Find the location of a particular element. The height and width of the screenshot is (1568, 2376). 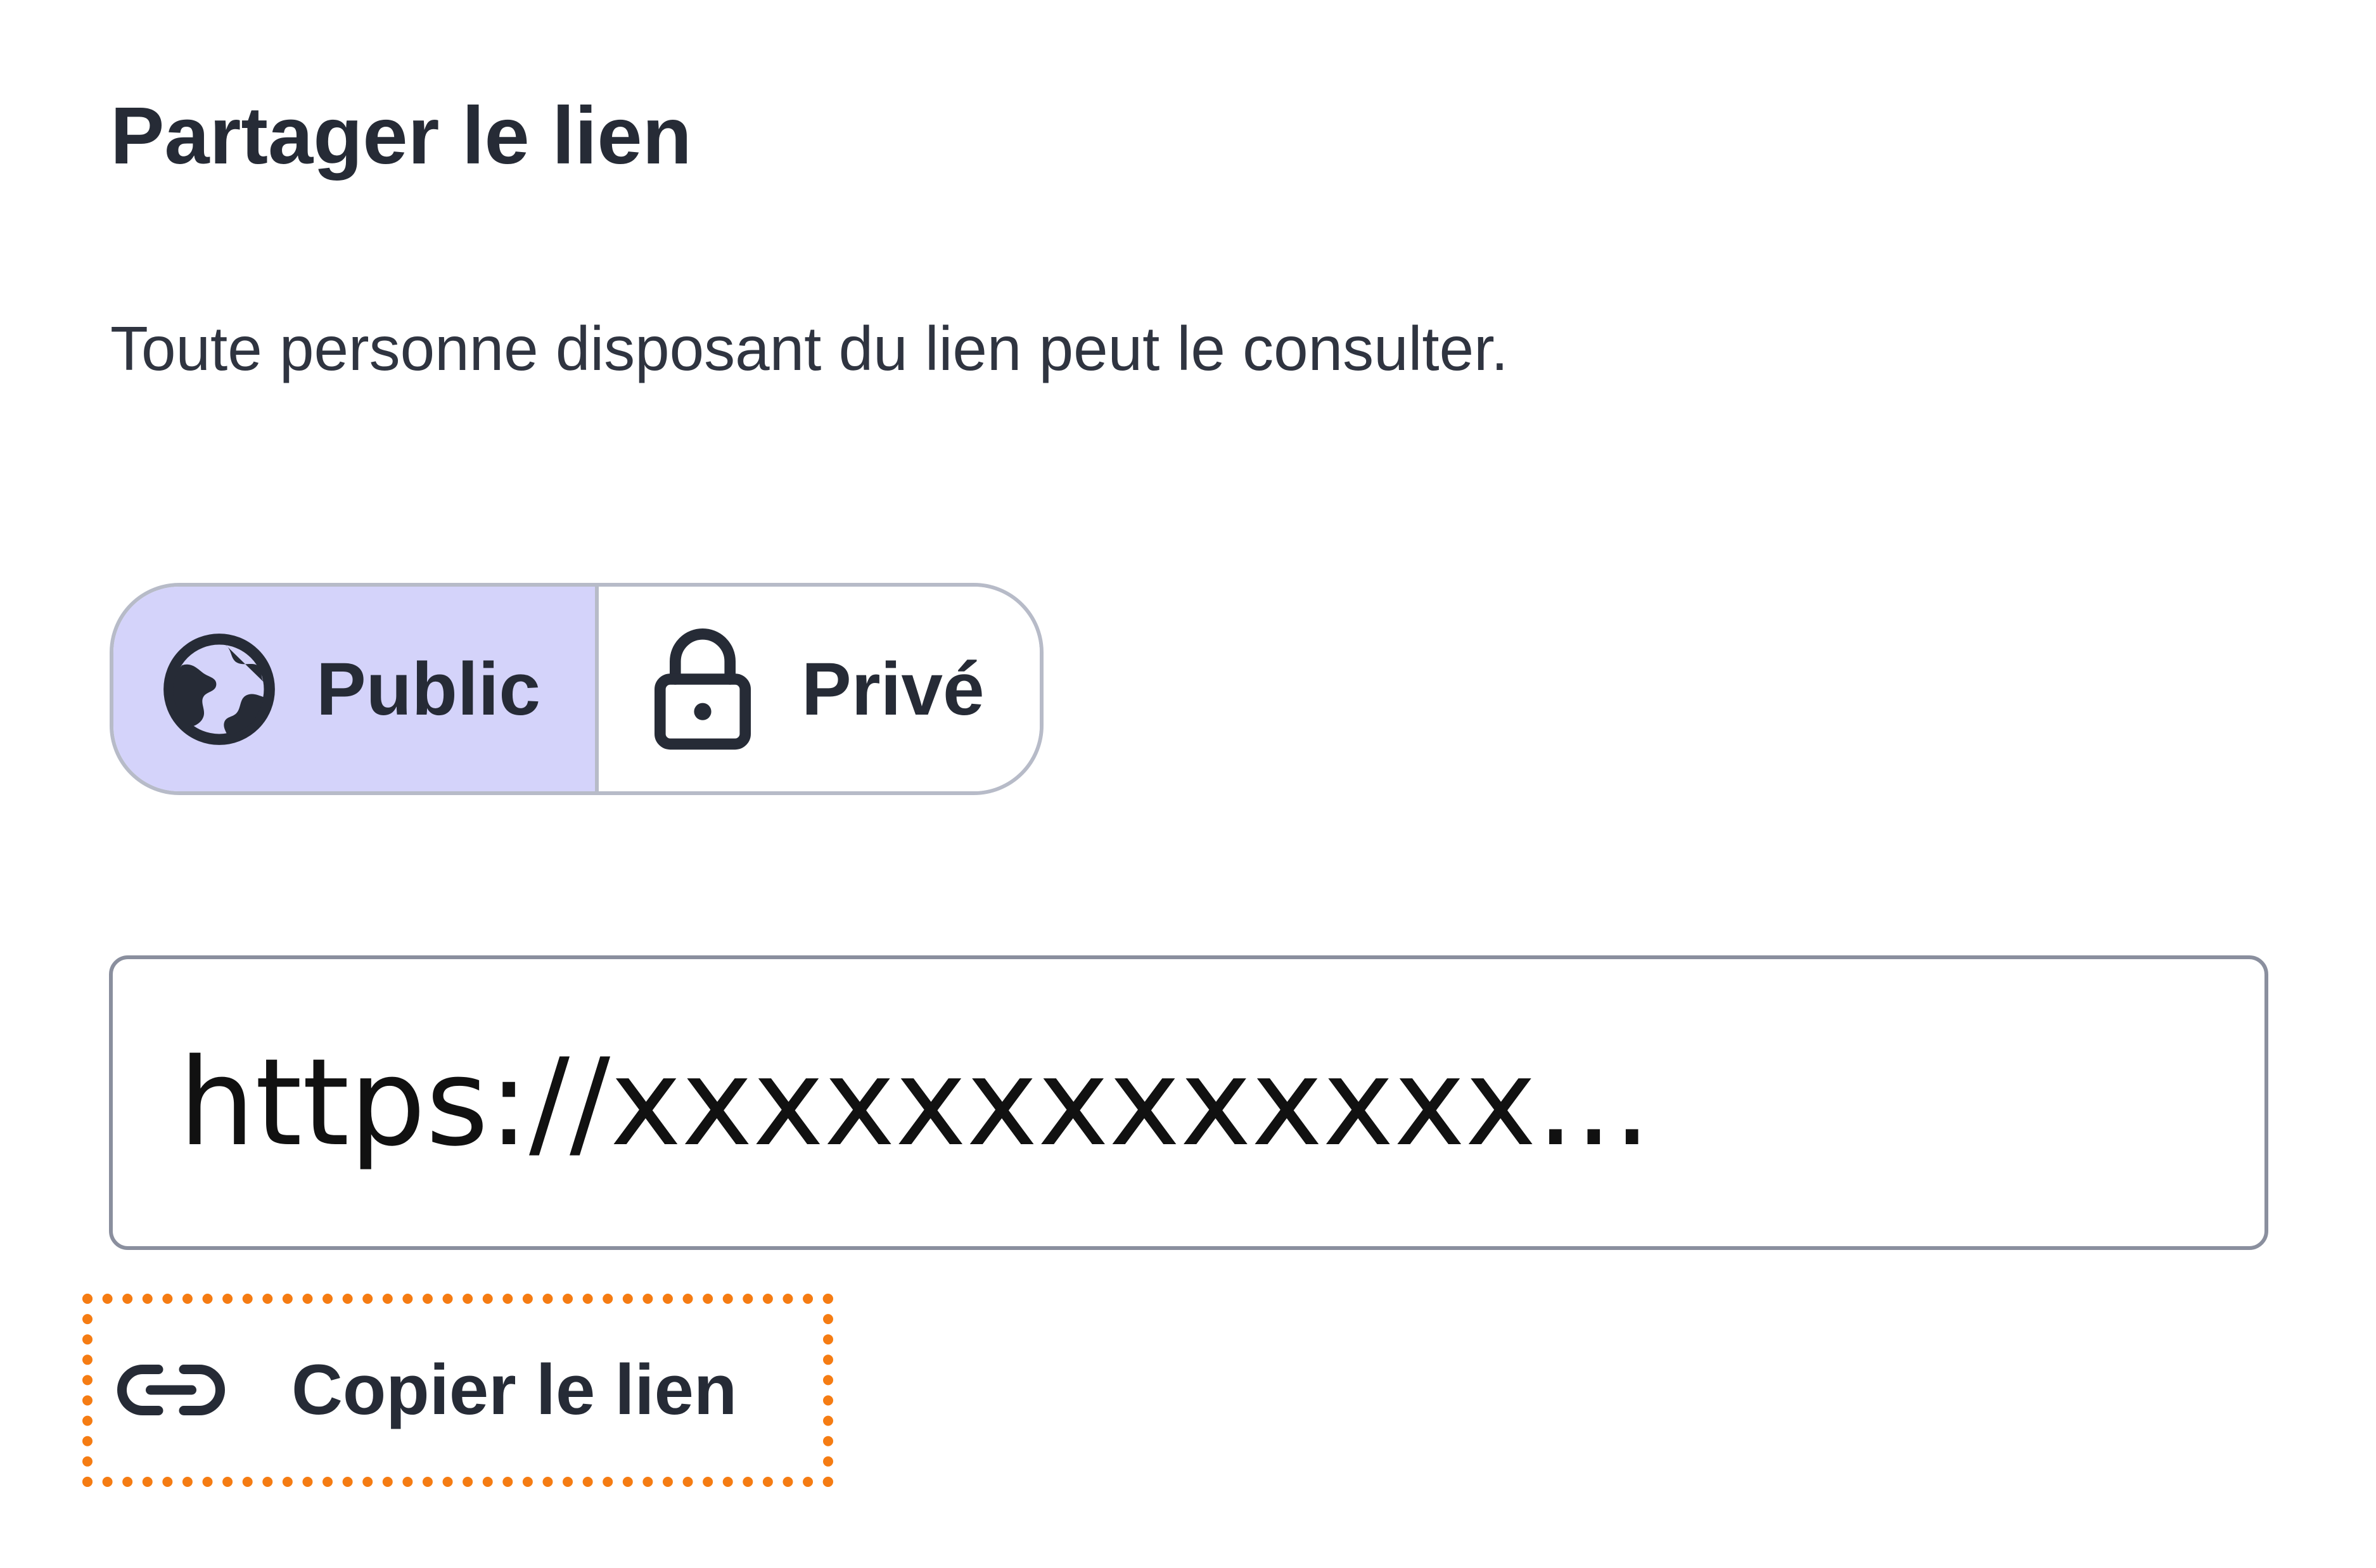

copy-link-label: Copier le lien is located at coordinates (514, 1389).